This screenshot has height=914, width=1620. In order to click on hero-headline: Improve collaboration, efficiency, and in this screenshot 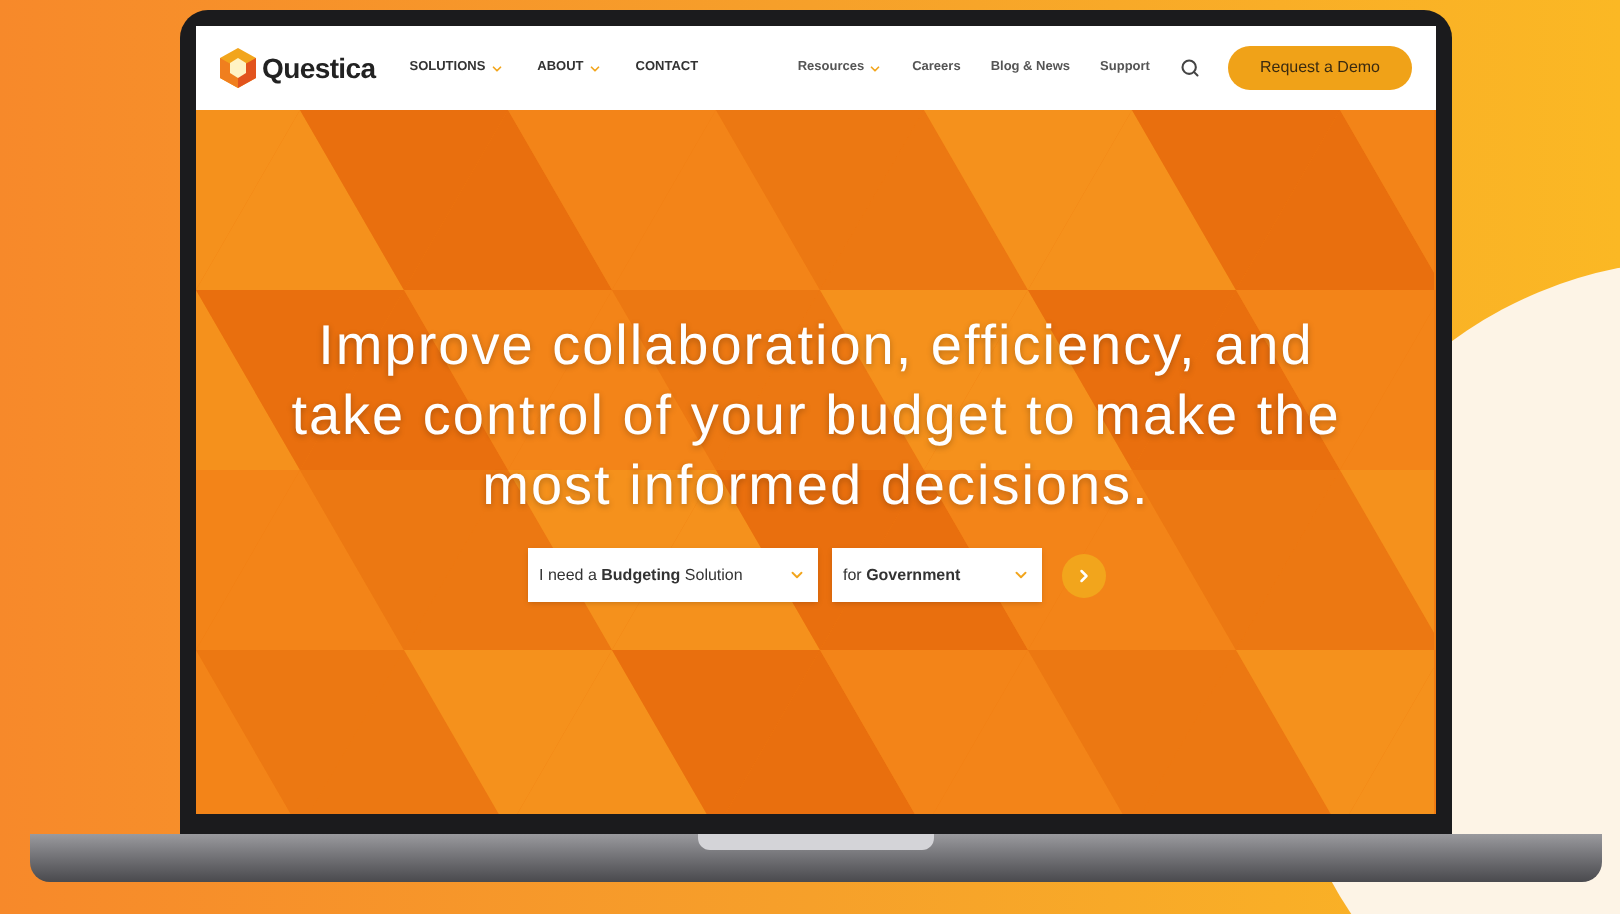, I will do `click(816, 346)`.